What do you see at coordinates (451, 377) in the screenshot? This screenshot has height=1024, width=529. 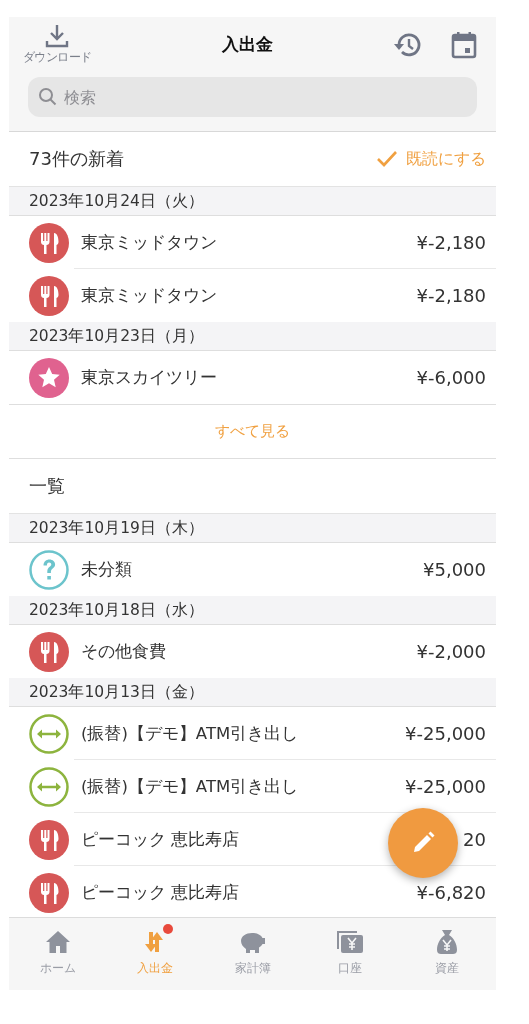 I see `transaction-amount: ¥-6,000` at bounding box center [451, 377].